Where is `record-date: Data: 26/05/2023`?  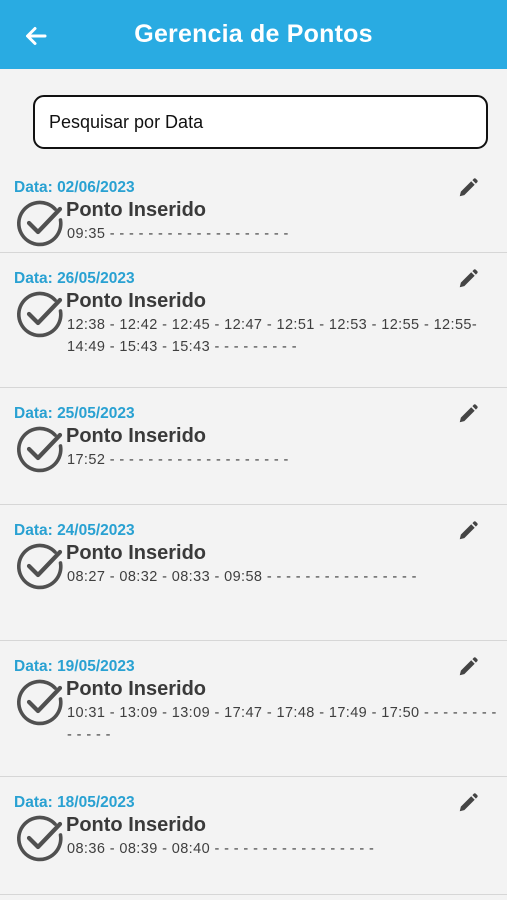
record-date: Data: 26/05/2023 is located at coordinates (74, 278).